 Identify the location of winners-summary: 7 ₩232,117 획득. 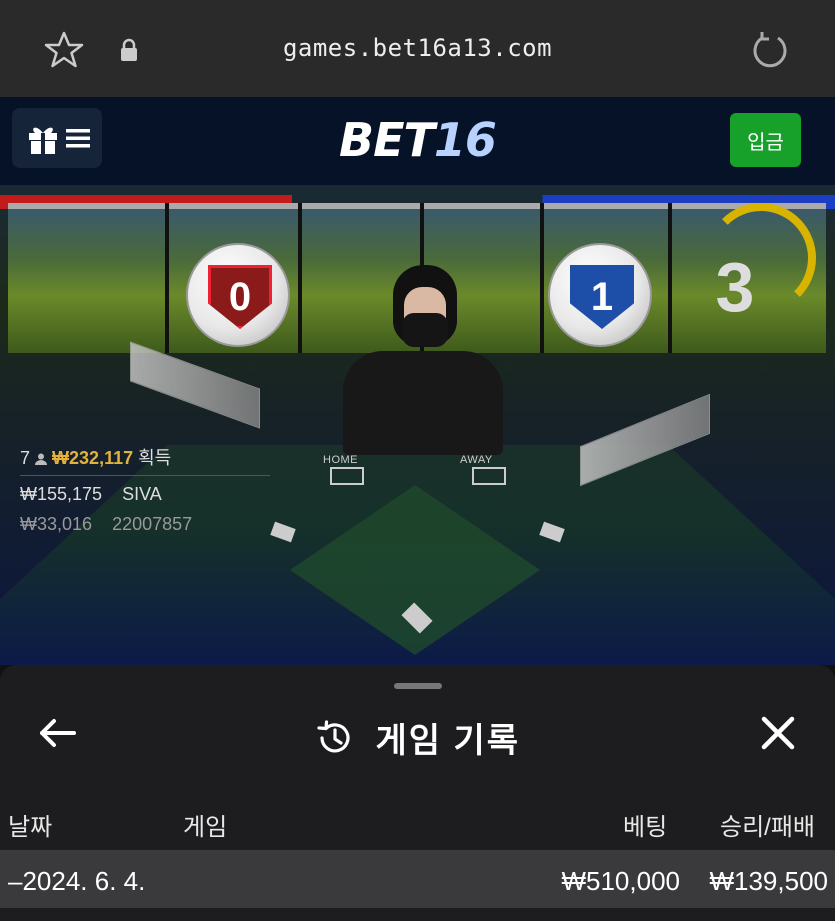
(95, 457).